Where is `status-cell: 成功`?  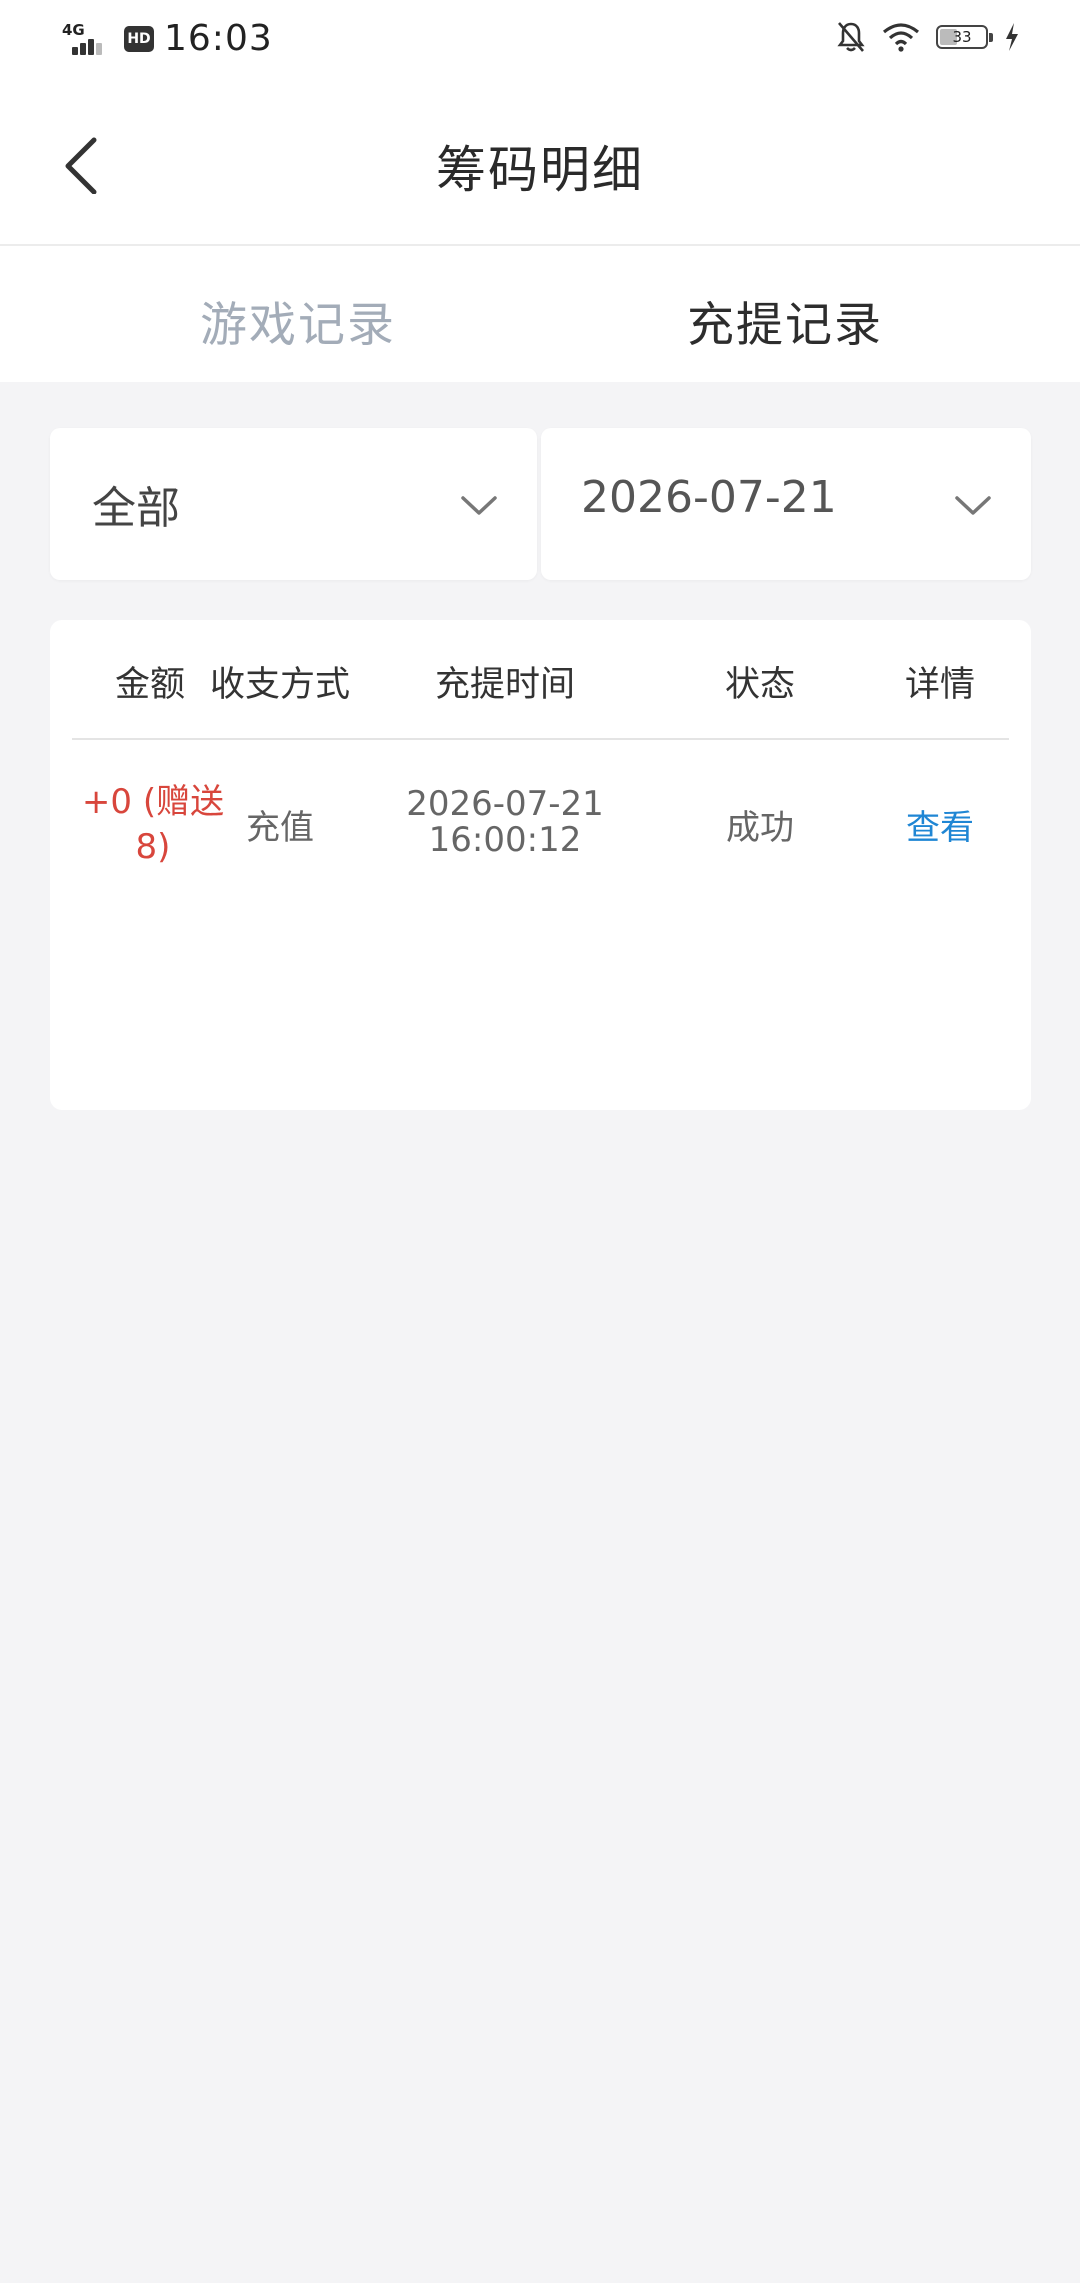
status-cell: 成功 is located at coordinates (760, 828).